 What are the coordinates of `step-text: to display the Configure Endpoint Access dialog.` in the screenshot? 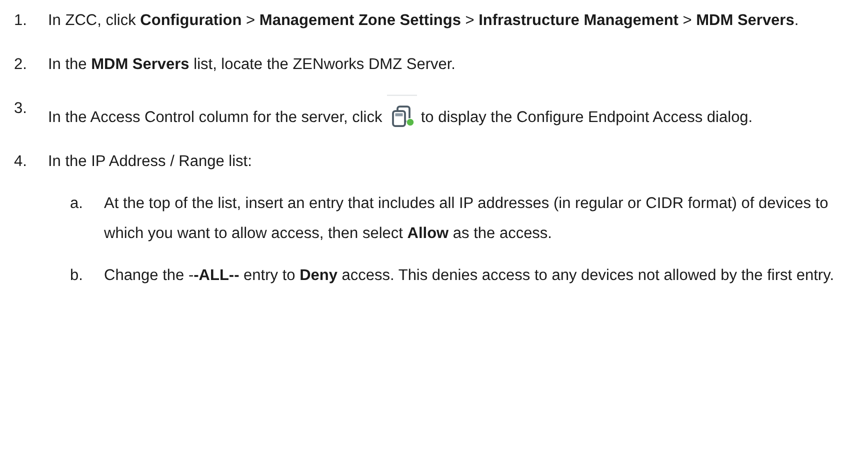 It's located at (586, 117).